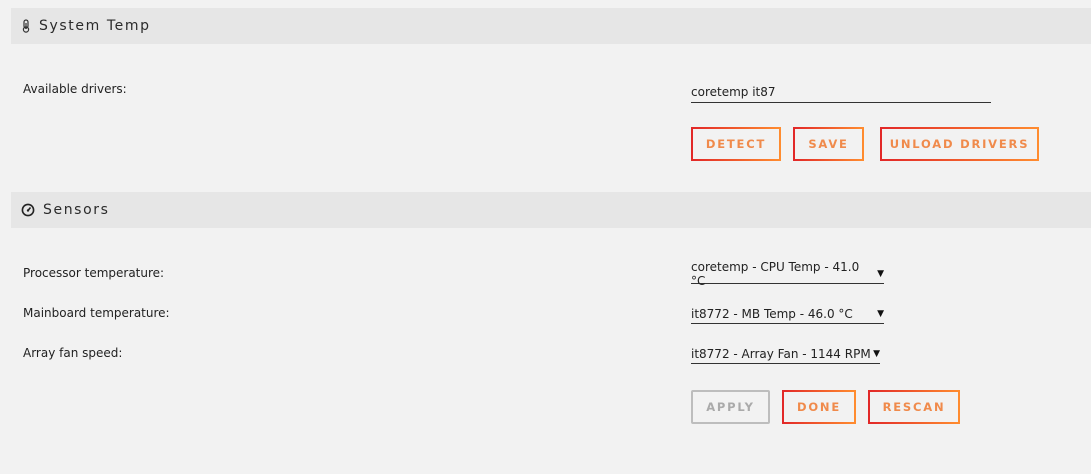 The height and width of the screenshot is (474, 1091). I want to click on rescan-button: RESCAN, so click(914, 407).